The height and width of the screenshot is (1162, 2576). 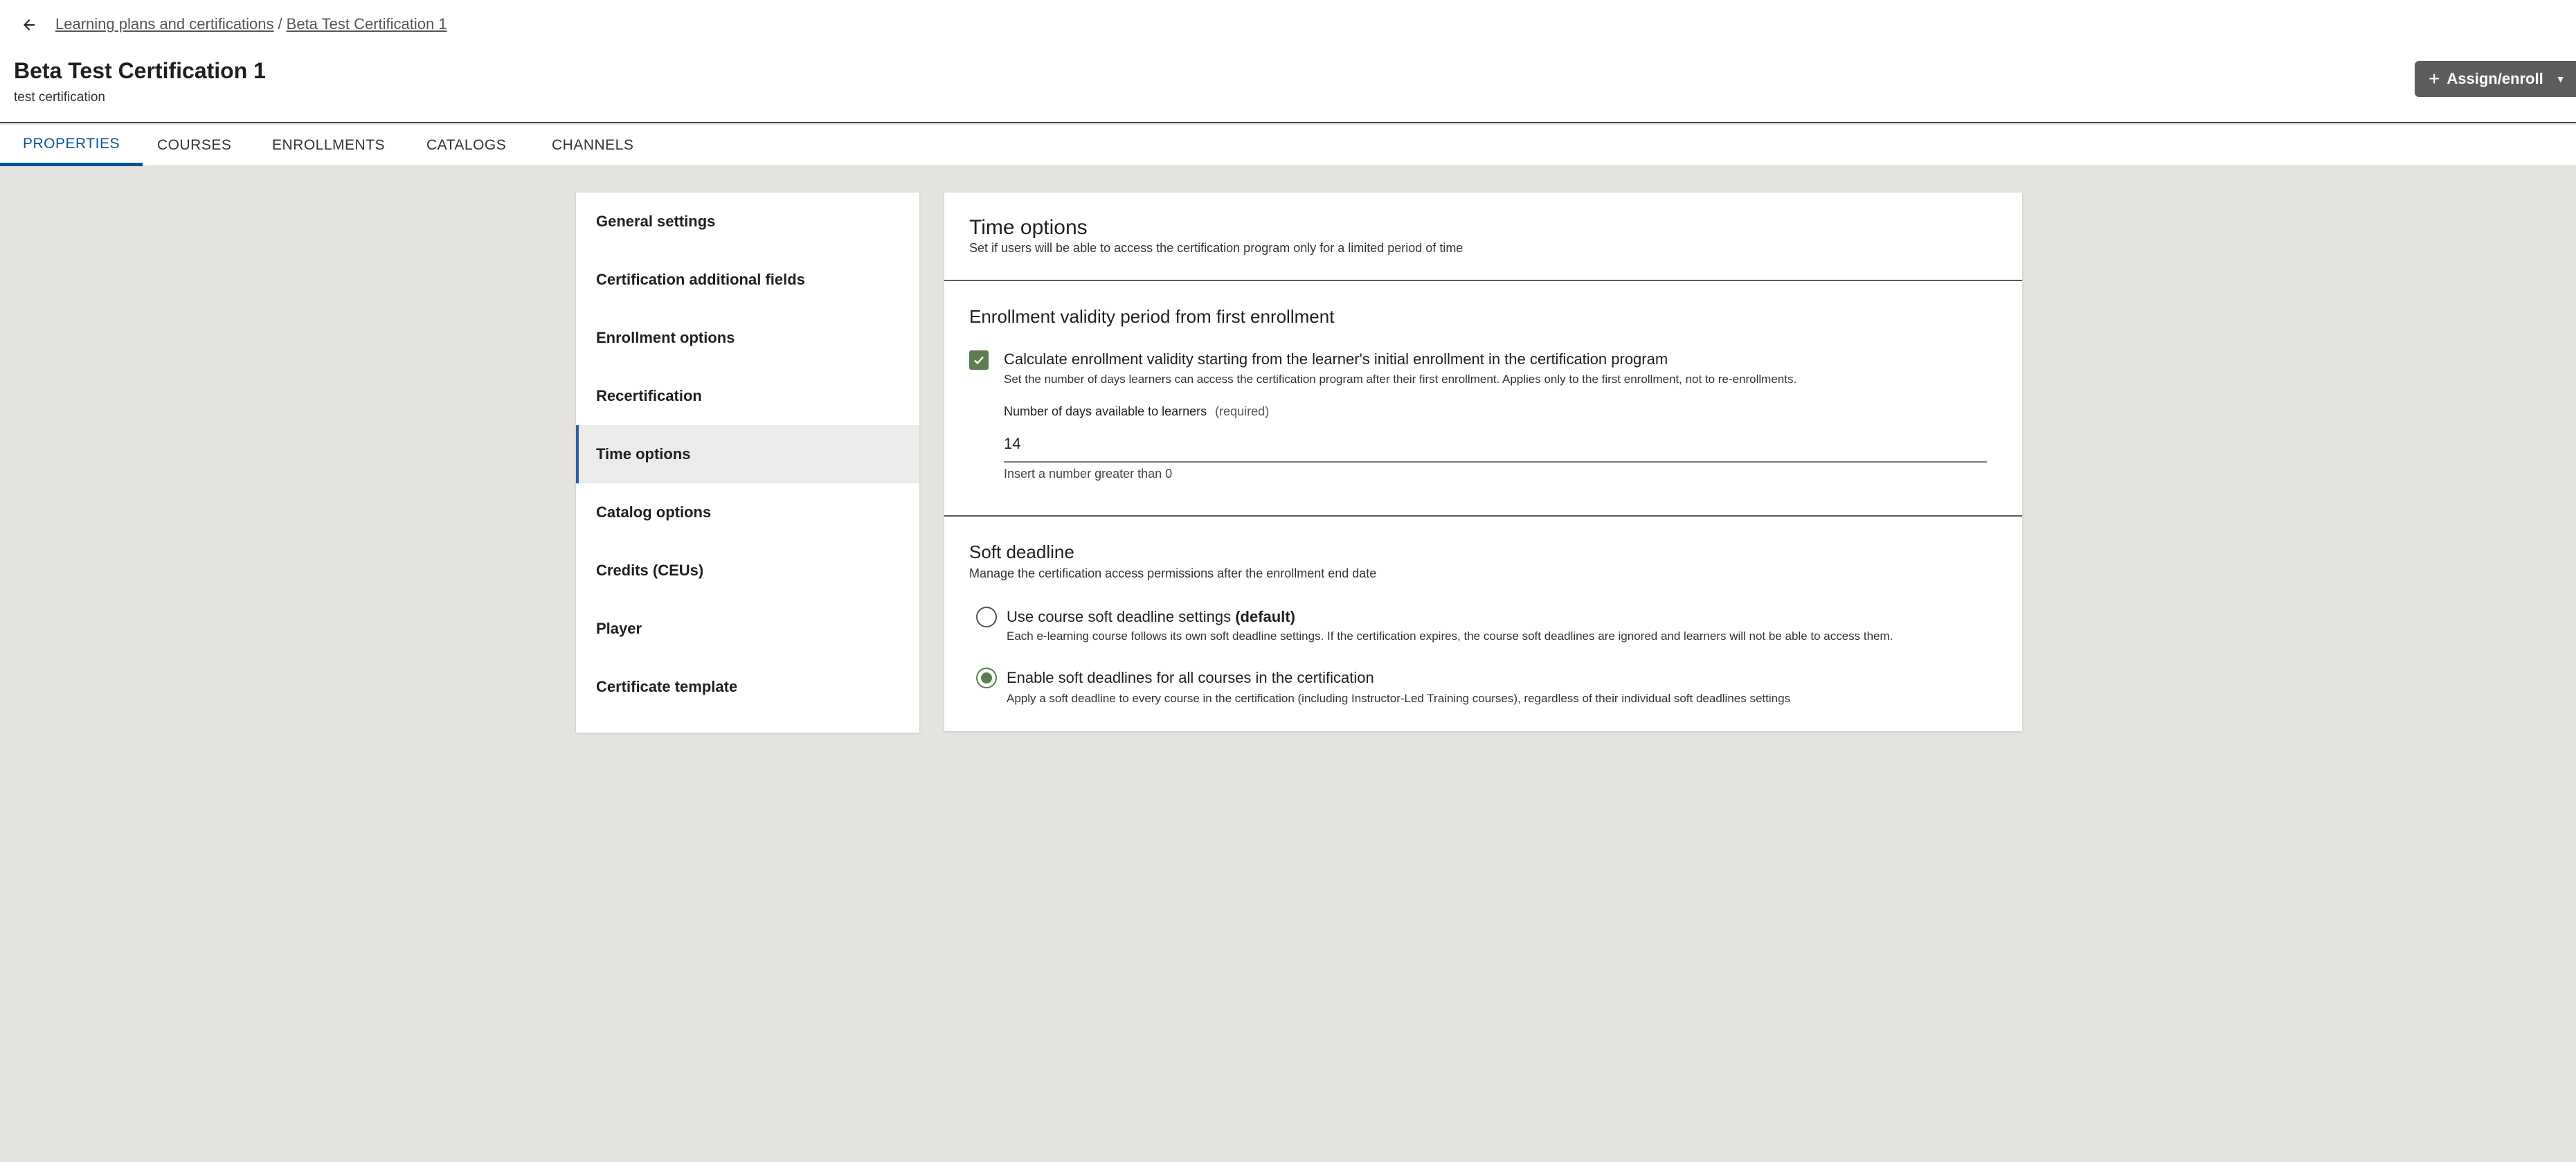 What do you see at coordinates (164, 24) in the screenshot?
I see `breadcrumb-parent-link: Learning plans and certifications` at bounding box center [164, 24].